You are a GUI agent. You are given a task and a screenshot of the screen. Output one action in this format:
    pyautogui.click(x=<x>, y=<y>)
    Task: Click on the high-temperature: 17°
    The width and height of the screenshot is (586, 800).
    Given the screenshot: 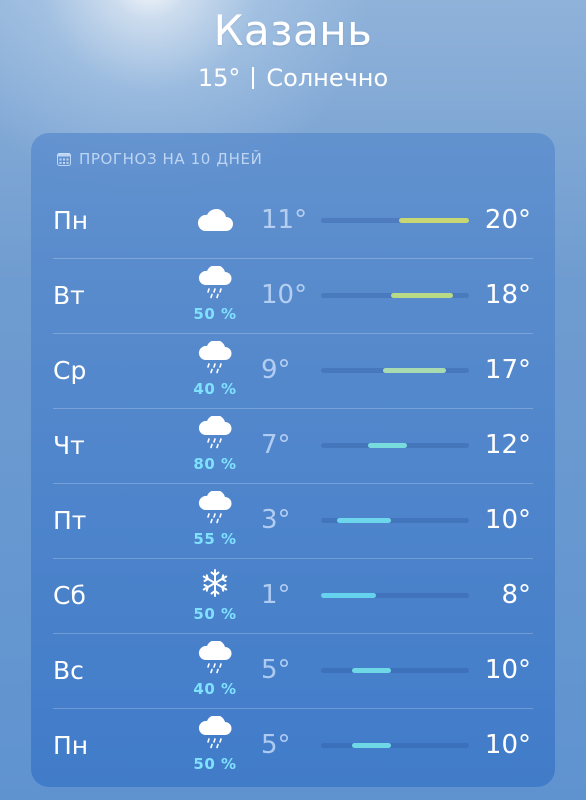 What is the action you would take?
    pyautogui.click(x=507, y=370)
    